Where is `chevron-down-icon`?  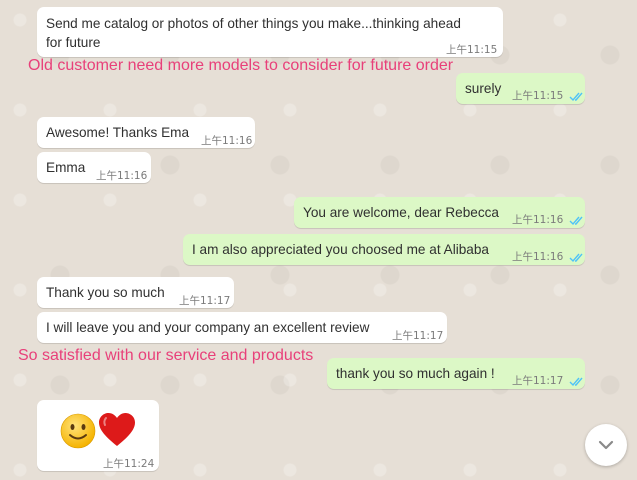
chevron-down-icon is located at coordinates (606, 445).